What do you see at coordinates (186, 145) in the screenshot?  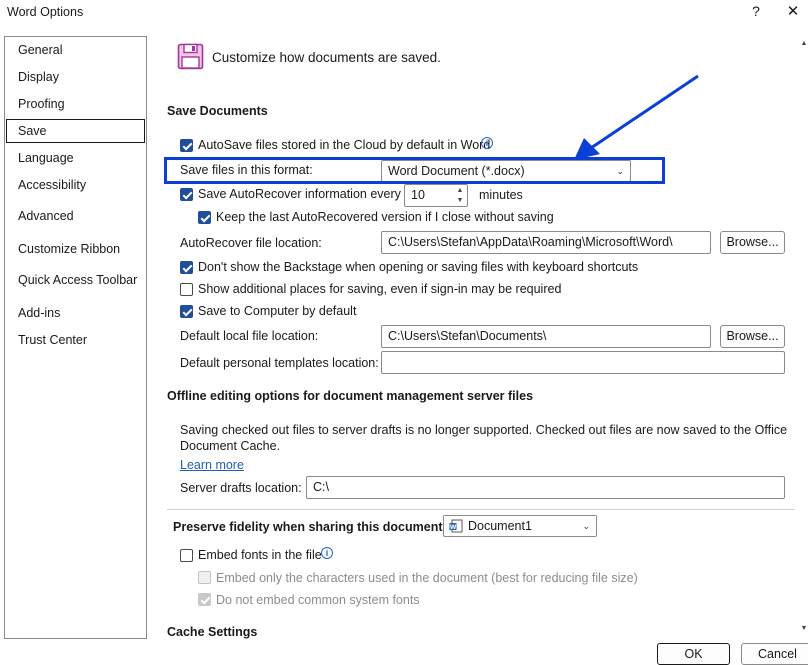 I see `autosave-checkbox` at bounding box center [186, 145].